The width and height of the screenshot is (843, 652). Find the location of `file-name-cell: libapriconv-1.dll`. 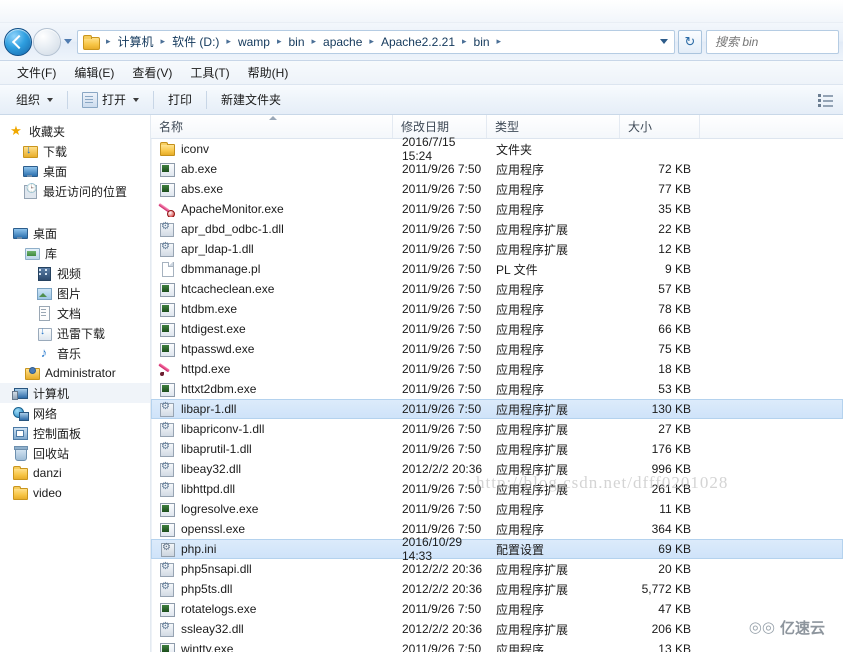

file-name-cell: libapriconv-1.dll is located at coordinates (273, 429).